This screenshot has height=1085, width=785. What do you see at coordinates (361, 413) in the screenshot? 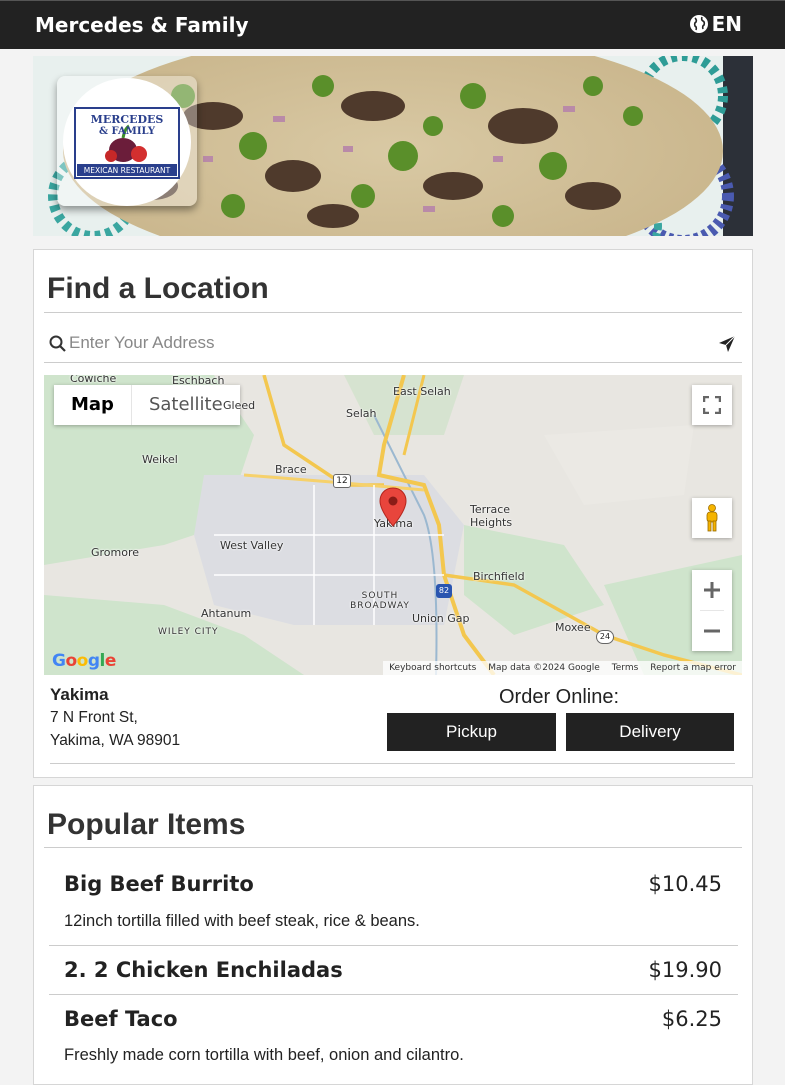
I see `map-label: Selah` at bounding box center [361, 413].